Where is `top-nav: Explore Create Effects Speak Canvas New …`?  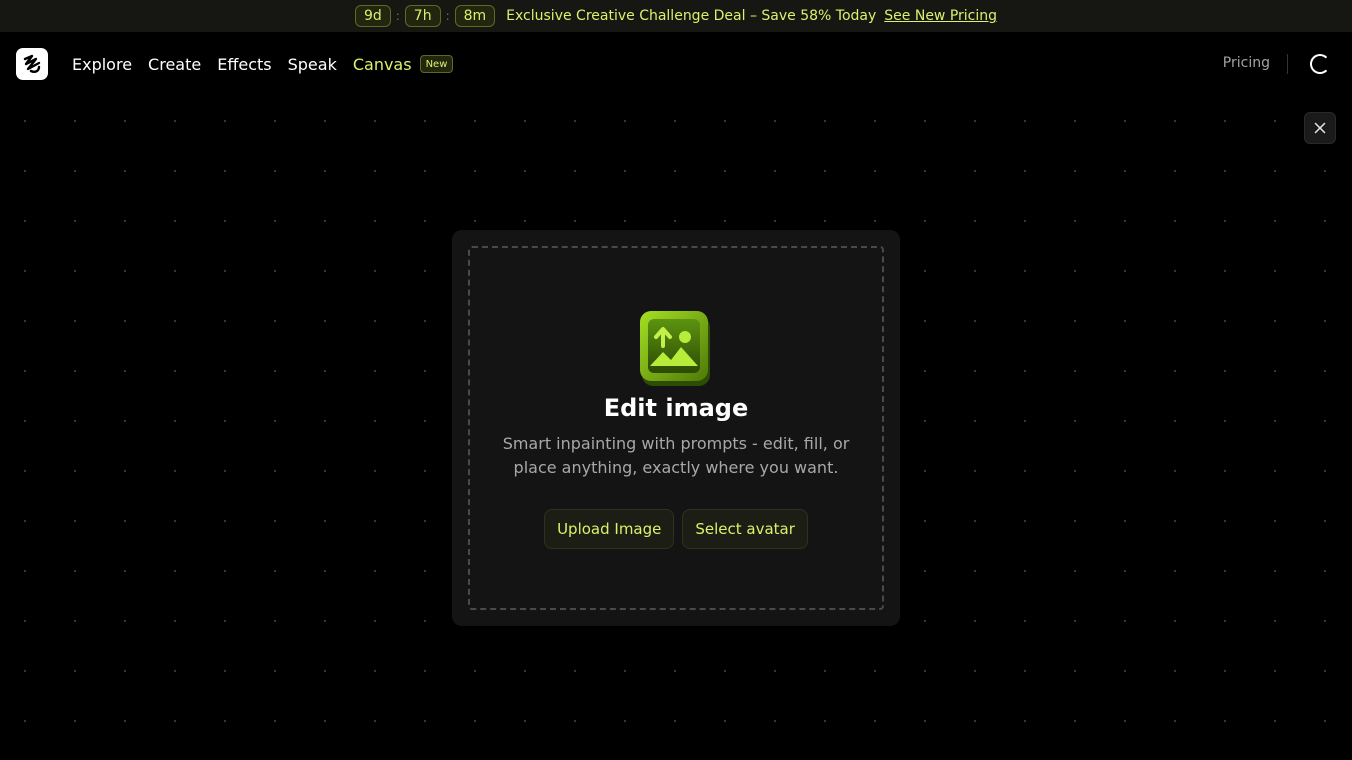 top-nav: Explore Create Effects Speak Canvas New … is located at coordinates (676, 64).